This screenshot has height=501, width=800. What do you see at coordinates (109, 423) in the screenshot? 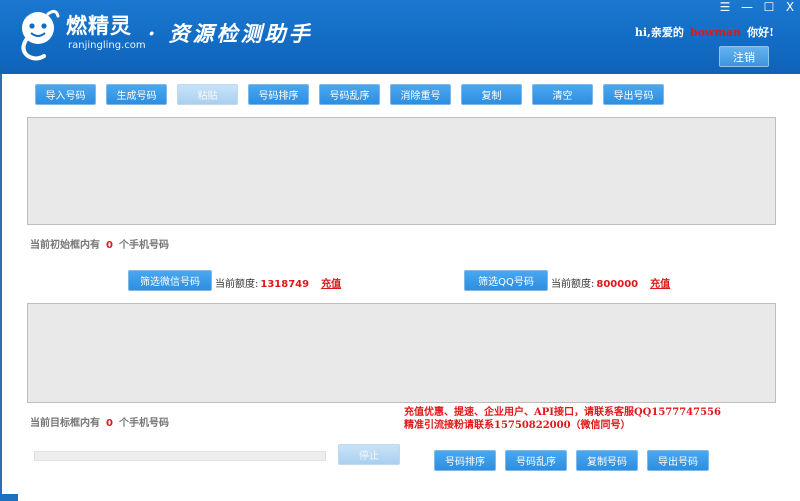
I see `target-count: 0` at bounding box center [109, 423].